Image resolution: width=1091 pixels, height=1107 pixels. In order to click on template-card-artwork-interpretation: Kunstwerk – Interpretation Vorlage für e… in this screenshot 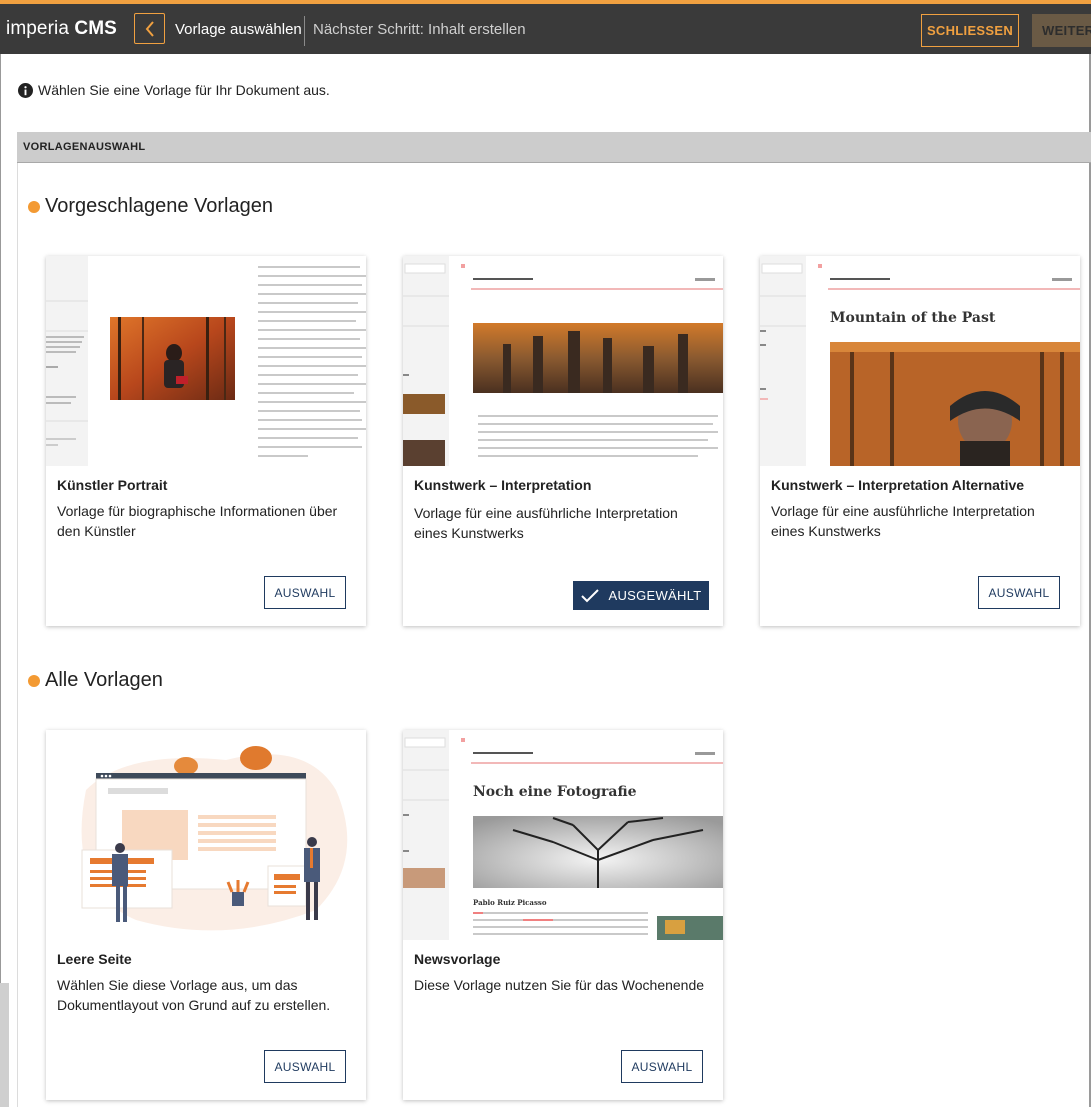, I will do `click(563, 441)`.